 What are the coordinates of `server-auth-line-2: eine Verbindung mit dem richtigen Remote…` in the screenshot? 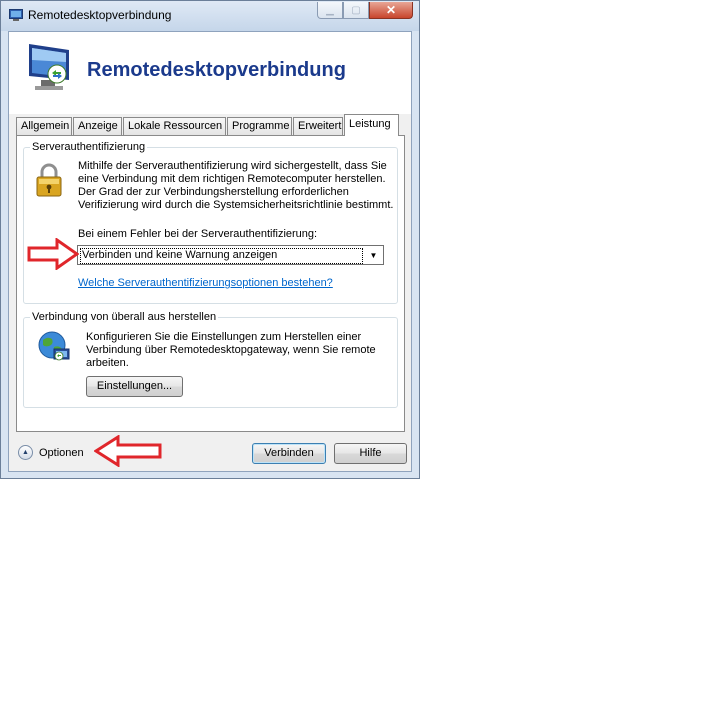 It's located at (232, 179).